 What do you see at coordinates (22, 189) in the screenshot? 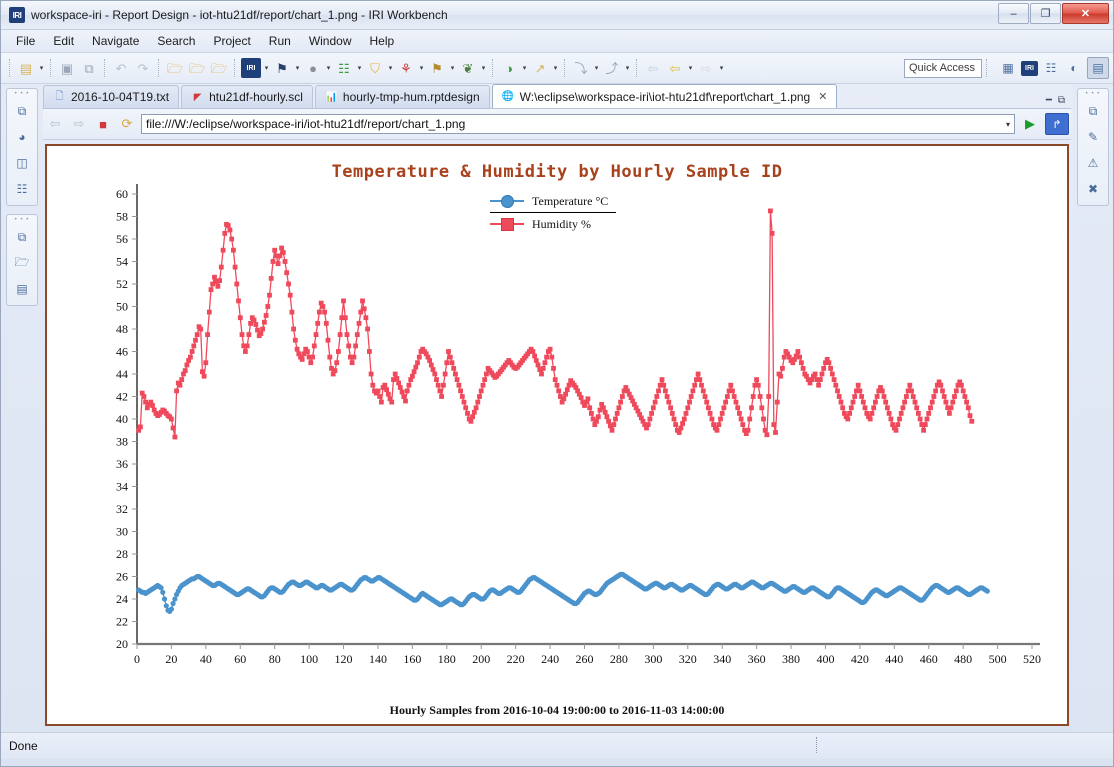
I see `data-explorer-view-icon: ☷` at bounding box center [22, 189].